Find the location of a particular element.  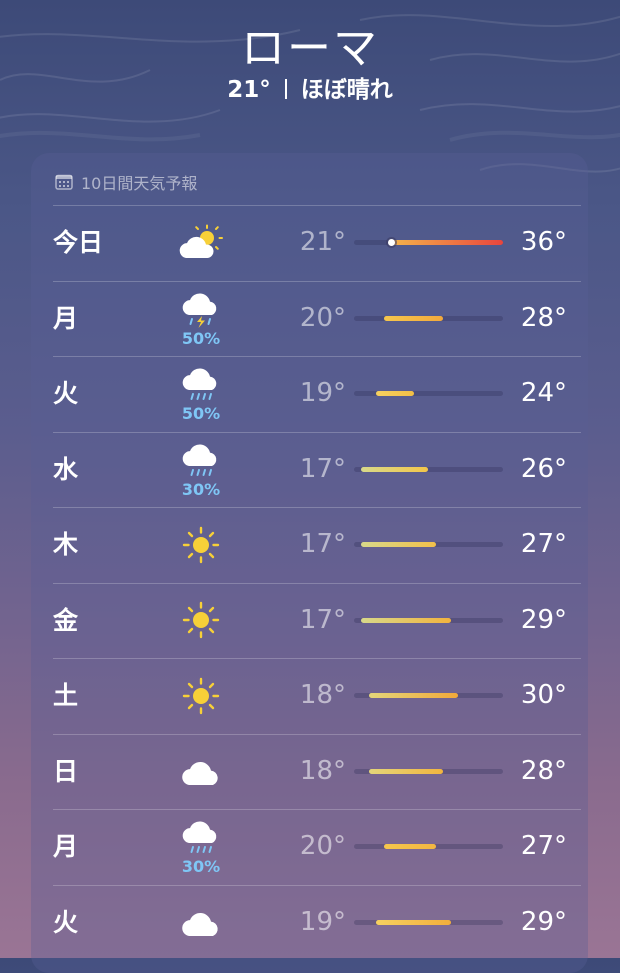

day-label: 水 is located at coordinates (66, 469).